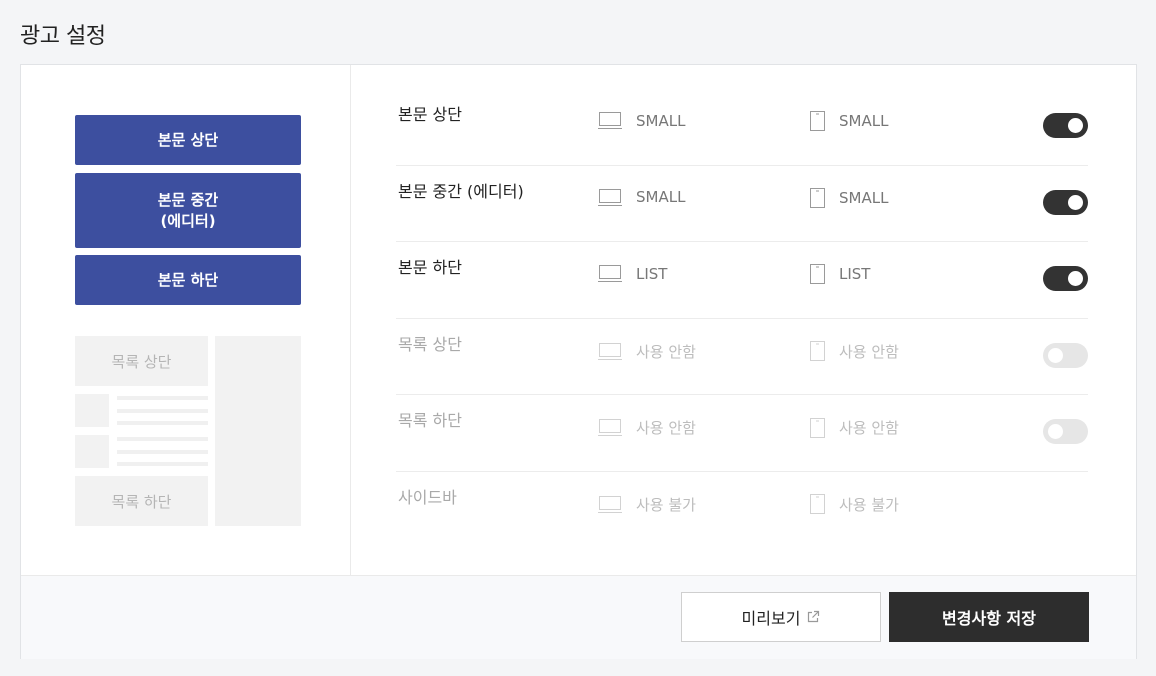 Image resolution: width=1156 pixels, height=676 pixels. What do you see at coordinates (430, 114) in the screenshot?
I see `ad-row-label: 본문 상단` at bounding box center [430, 114].